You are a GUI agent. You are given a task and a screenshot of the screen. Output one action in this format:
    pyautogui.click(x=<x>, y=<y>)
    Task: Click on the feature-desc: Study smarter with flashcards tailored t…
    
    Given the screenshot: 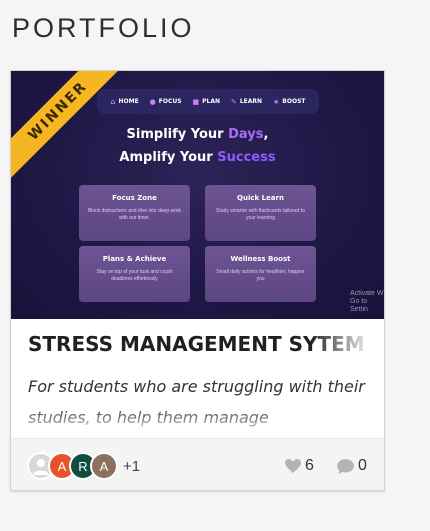 What is the action you would take?
    pyautogui.click(x=260, y=214)
    